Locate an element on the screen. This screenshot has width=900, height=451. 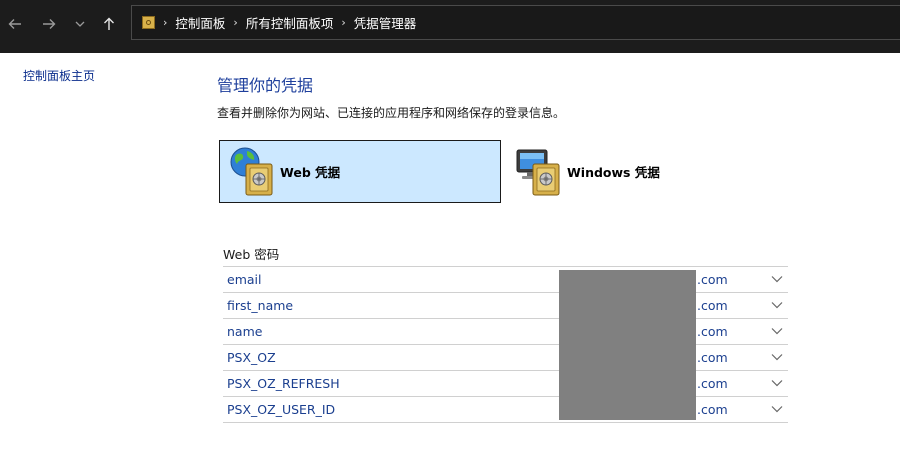
page-title: 管理你的凭据 is located at coordinates (265, 85).